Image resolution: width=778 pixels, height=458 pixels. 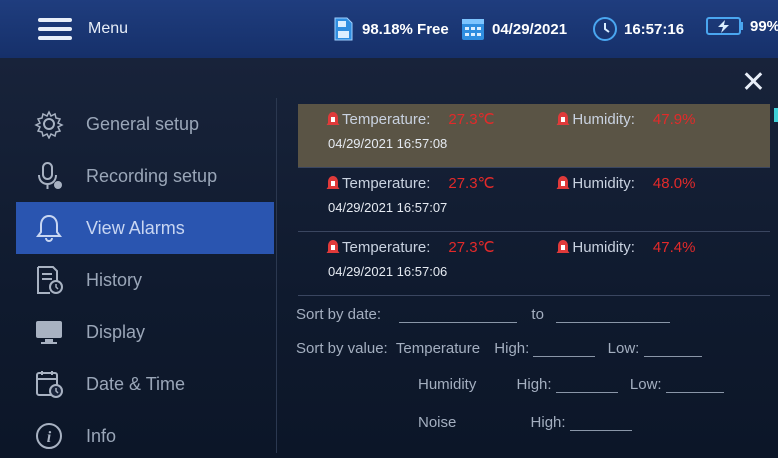 I want to click on temperature-filter-label: Temperature, so click(x=438, y=348).